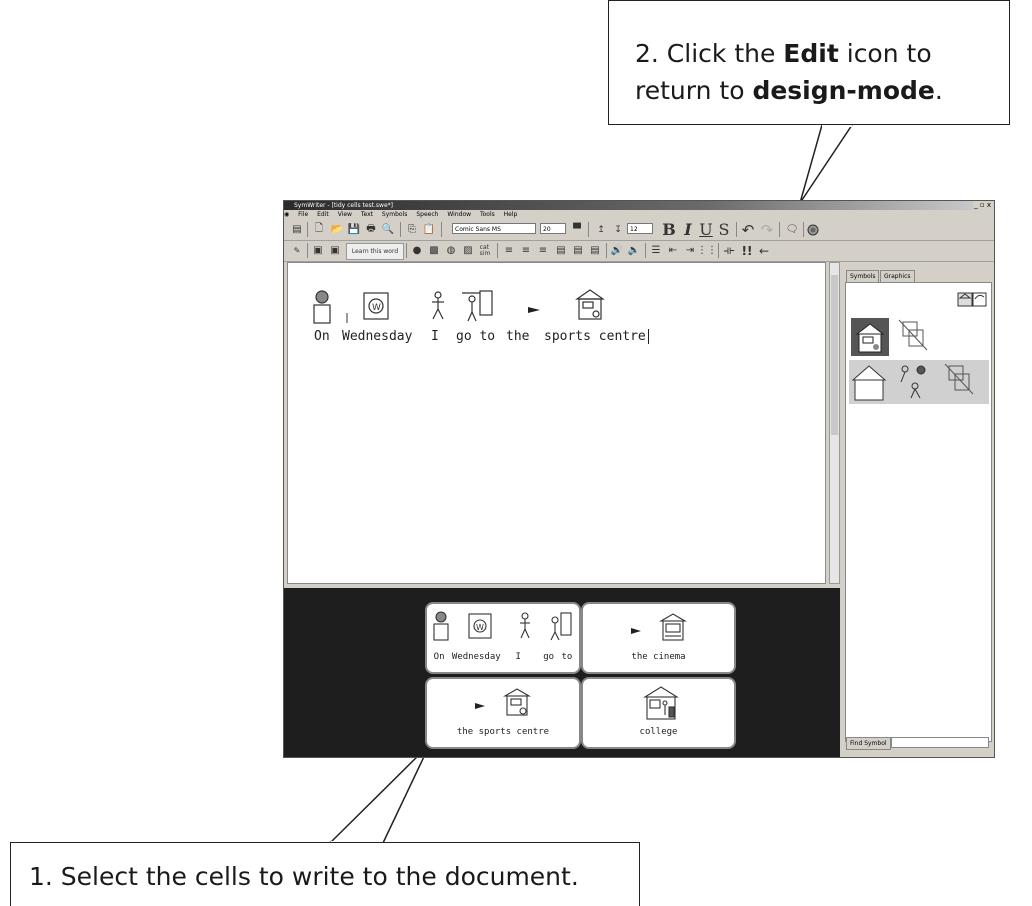  I want to click on doc-word-sports-centre: sports centre, so click(595, 336).